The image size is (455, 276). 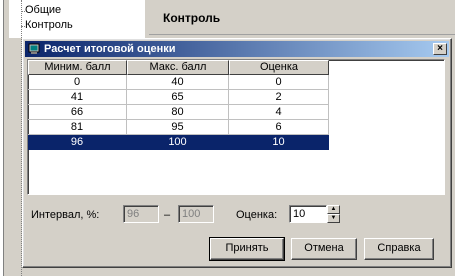 I want to click on column-header-min-score: Миним. балл, so click(x=77, y=67).